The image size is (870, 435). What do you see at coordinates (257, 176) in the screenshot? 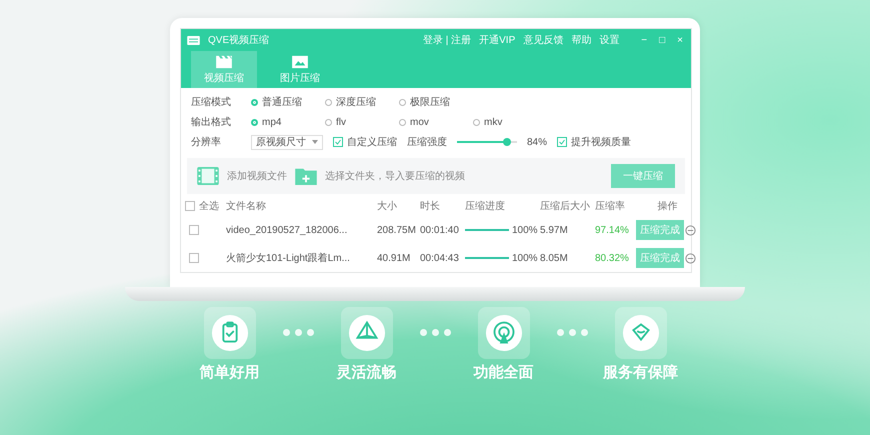
I see `add-video-link: 添加视频文件` at bounding box center [257, 176].